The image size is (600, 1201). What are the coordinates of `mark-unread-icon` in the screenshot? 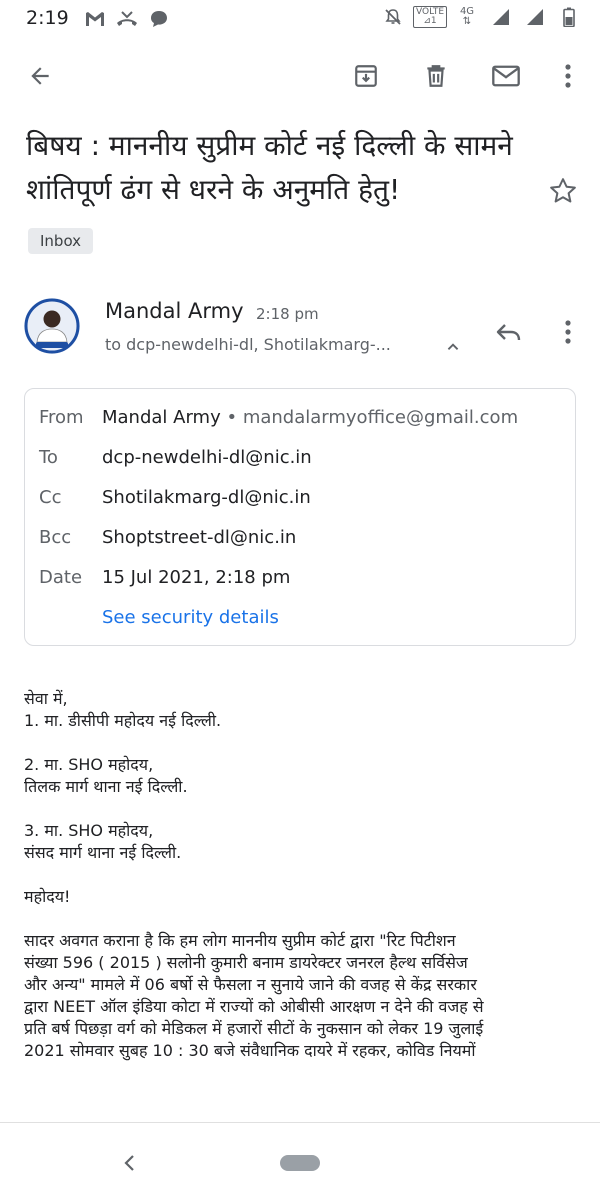 It's located at (506, 76).